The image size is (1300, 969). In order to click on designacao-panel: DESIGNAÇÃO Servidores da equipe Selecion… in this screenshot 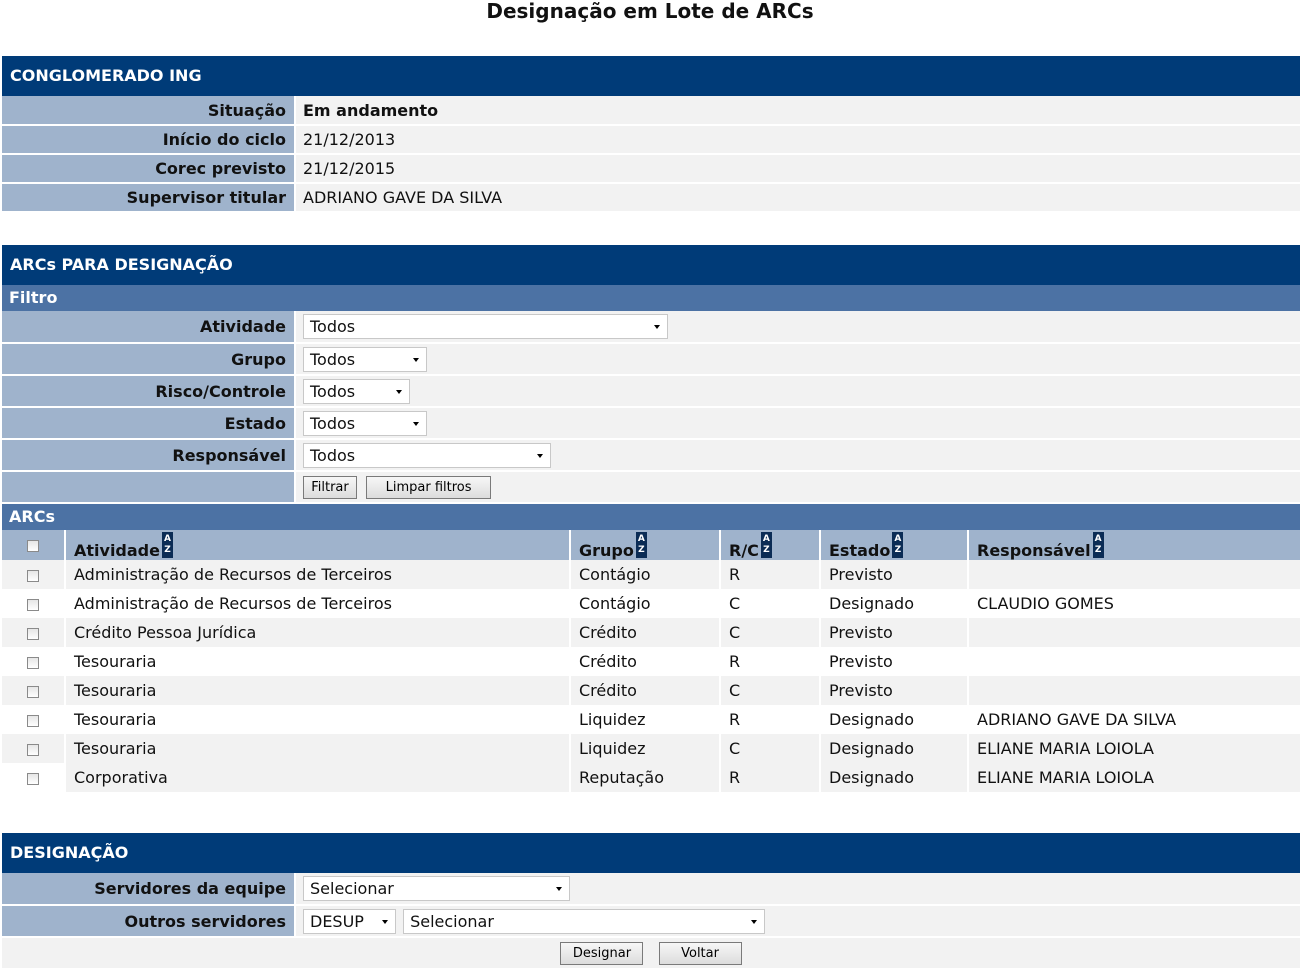, I will do `click(651, 900)`.